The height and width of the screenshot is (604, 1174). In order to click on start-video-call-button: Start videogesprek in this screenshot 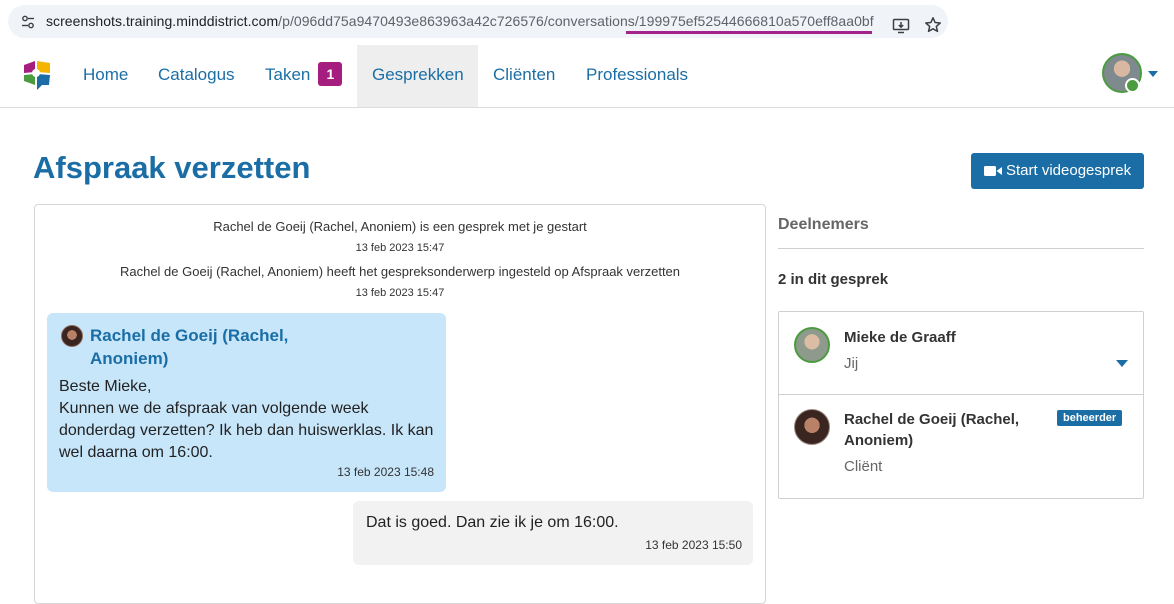, I will do `click(1057, 171)`.